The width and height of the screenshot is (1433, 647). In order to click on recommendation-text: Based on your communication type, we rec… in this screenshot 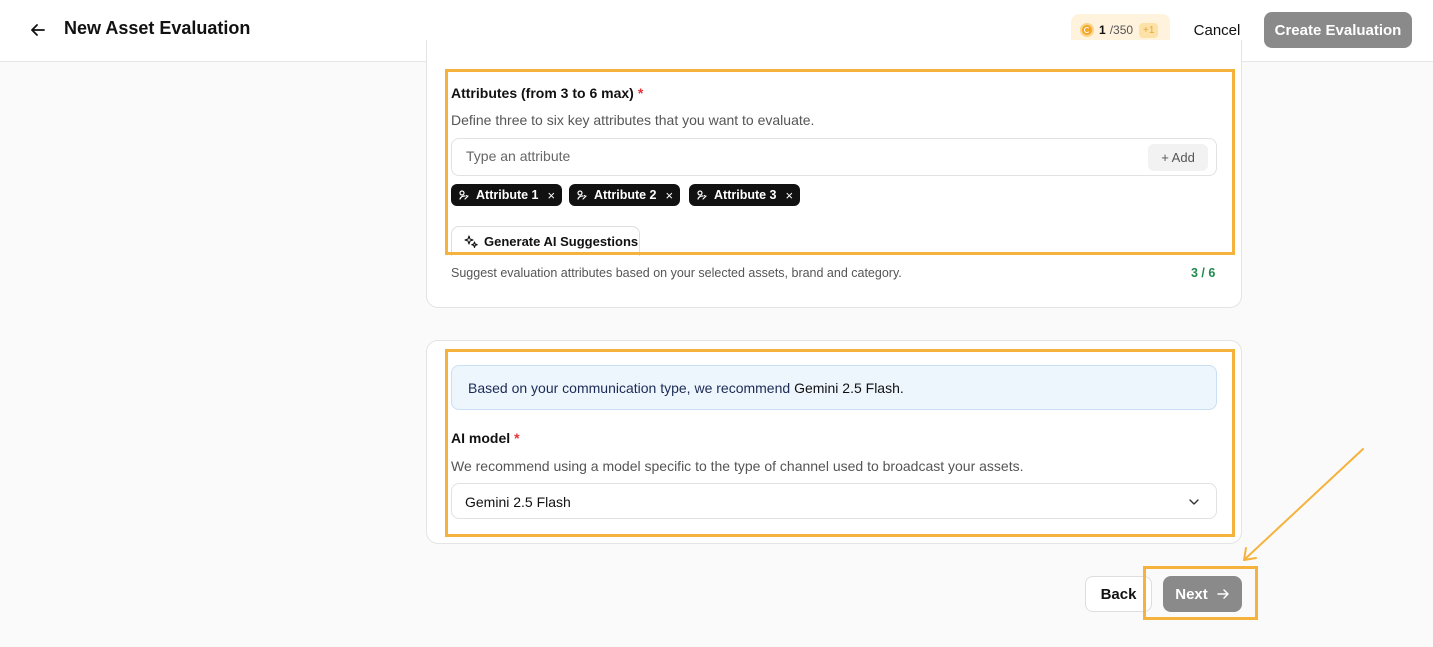, I will do `click(629, 388)`.